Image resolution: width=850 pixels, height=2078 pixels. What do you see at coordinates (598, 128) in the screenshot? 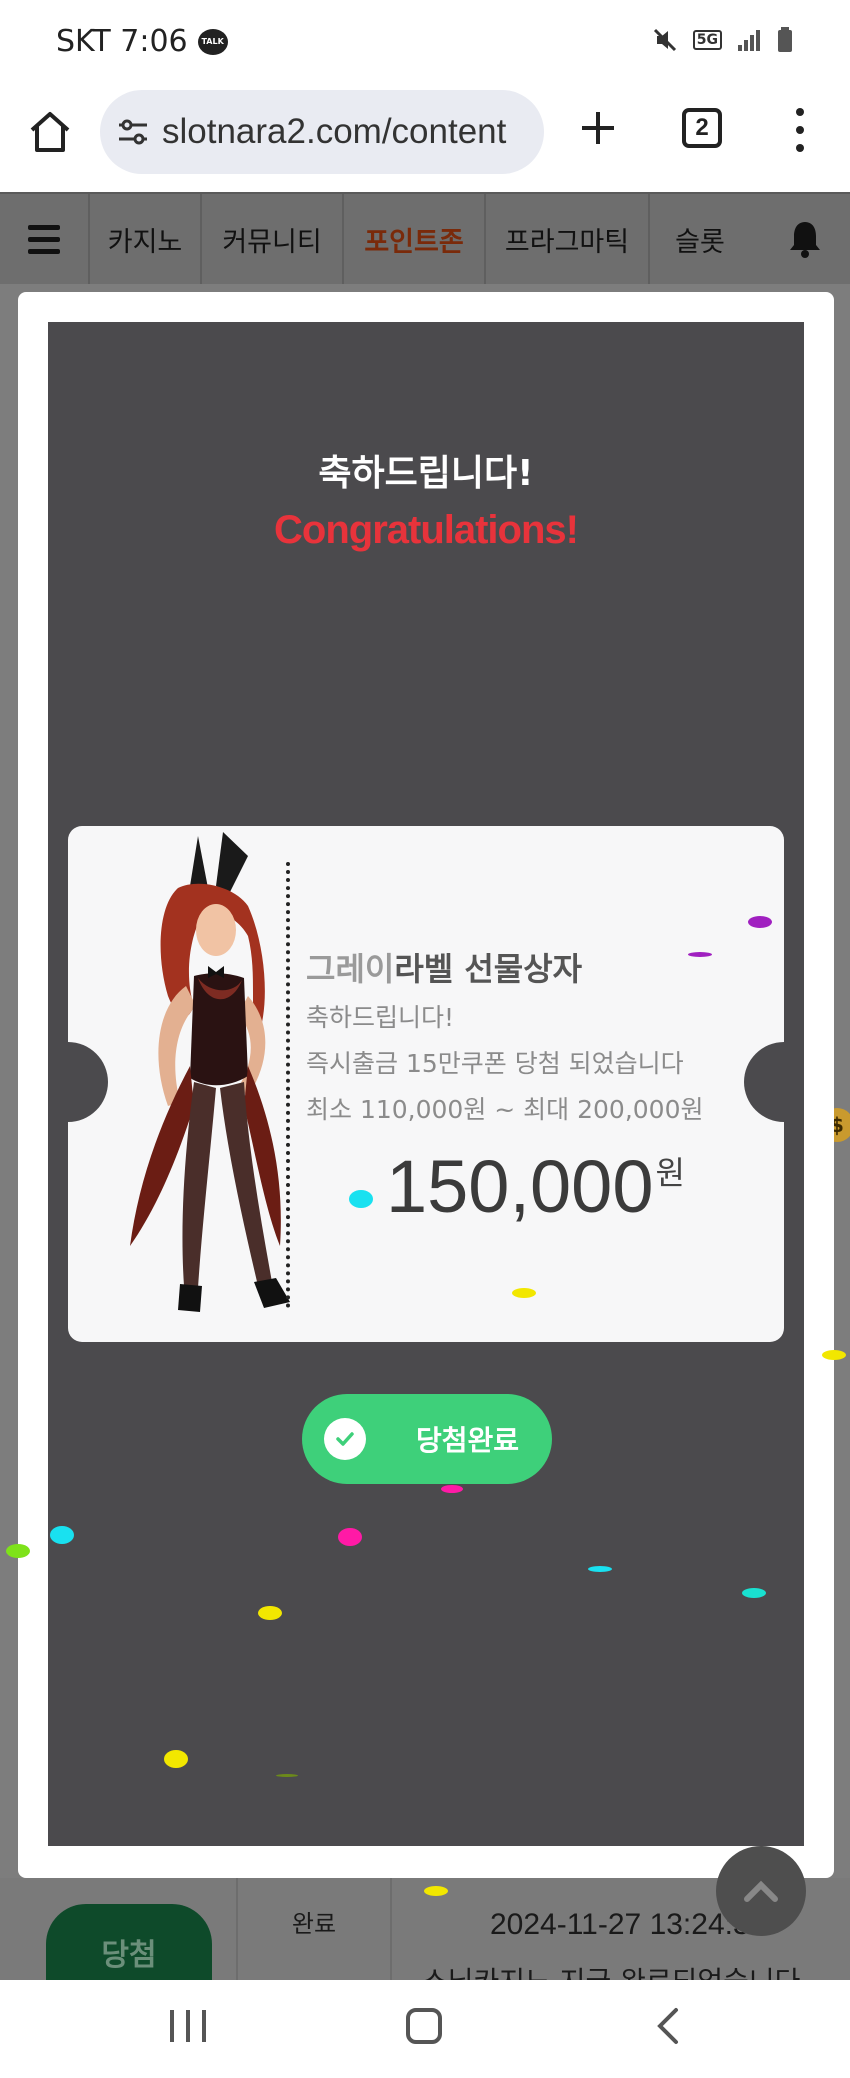
I see `new-tab-icon` at bounding box center [598, 128].